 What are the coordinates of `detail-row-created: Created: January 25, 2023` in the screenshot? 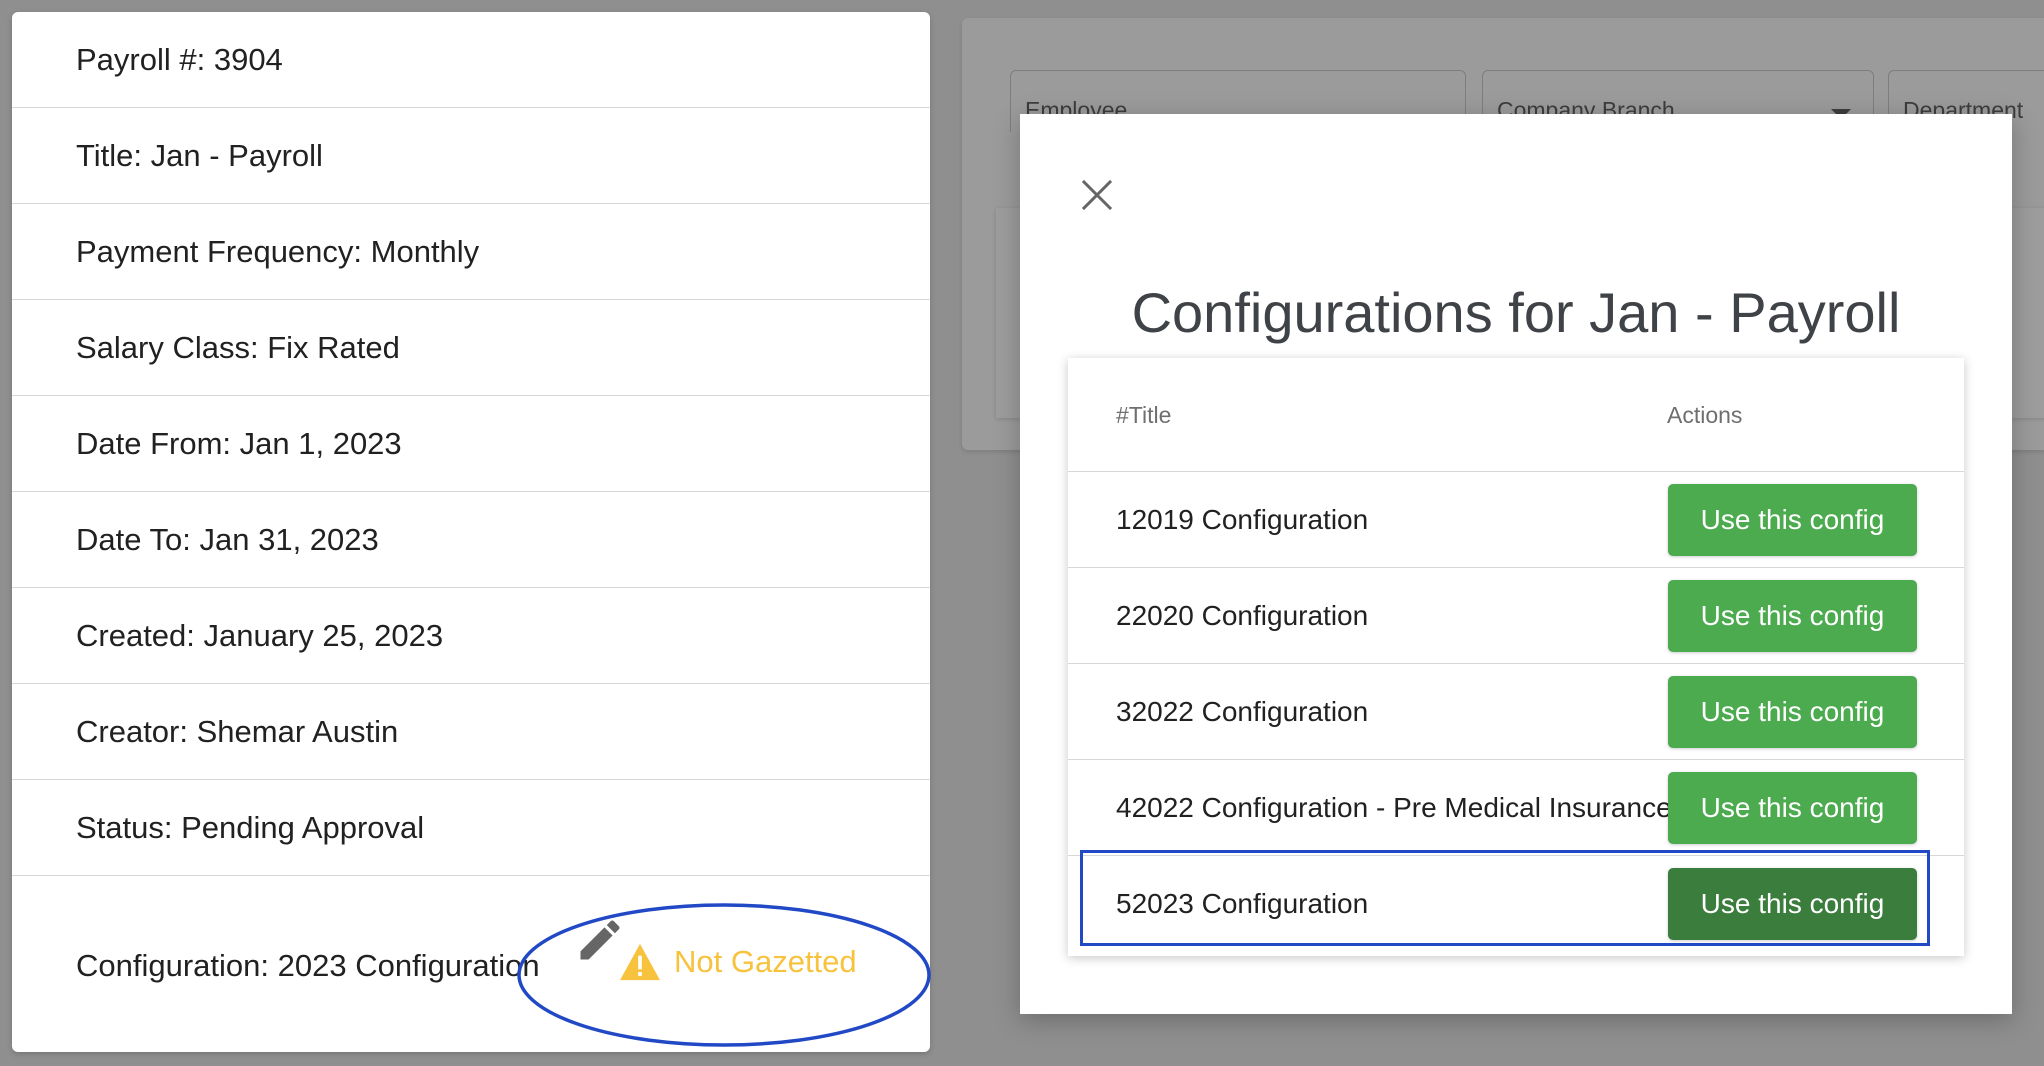 It's located at (471, 636).